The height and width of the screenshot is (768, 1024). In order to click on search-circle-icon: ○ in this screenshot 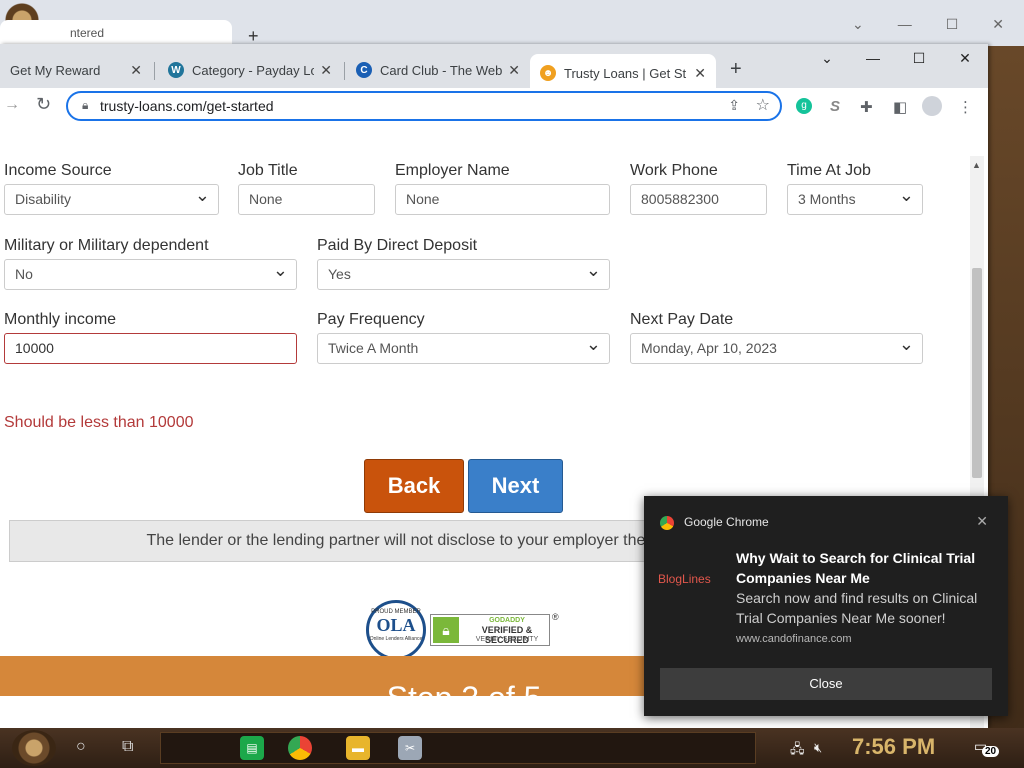, I will do `click(81, 747)`.